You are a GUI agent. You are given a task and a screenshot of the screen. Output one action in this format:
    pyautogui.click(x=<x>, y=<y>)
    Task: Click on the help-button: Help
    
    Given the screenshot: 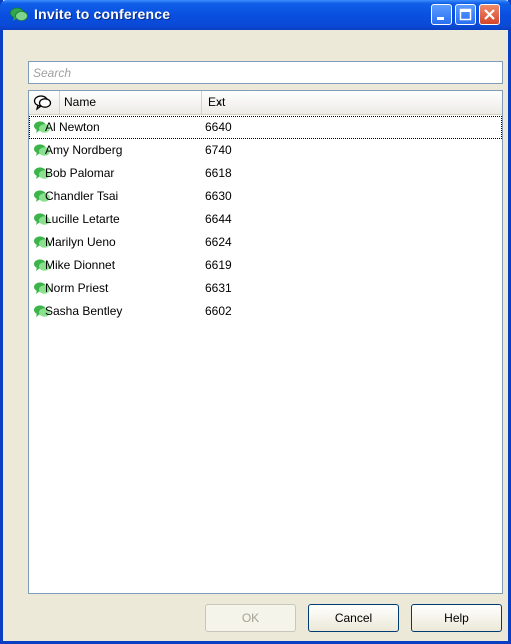 What is the action you would take?
    pyautogui.click(x=456, y=618)
    